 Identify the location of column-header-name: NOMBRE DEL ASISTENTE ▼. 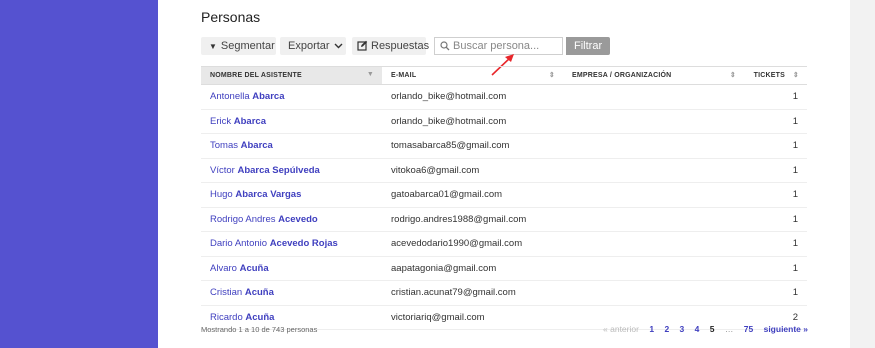
(291, 75).